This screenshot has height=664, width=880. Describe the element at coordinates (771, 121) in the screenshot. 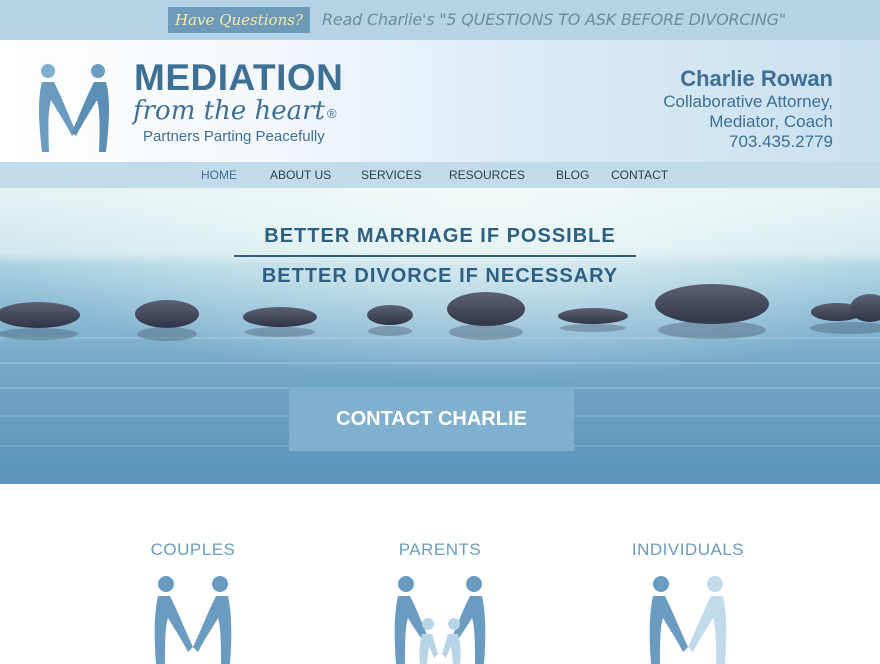

I see `attorney-title-line2: Mediator, Coach` at that location.